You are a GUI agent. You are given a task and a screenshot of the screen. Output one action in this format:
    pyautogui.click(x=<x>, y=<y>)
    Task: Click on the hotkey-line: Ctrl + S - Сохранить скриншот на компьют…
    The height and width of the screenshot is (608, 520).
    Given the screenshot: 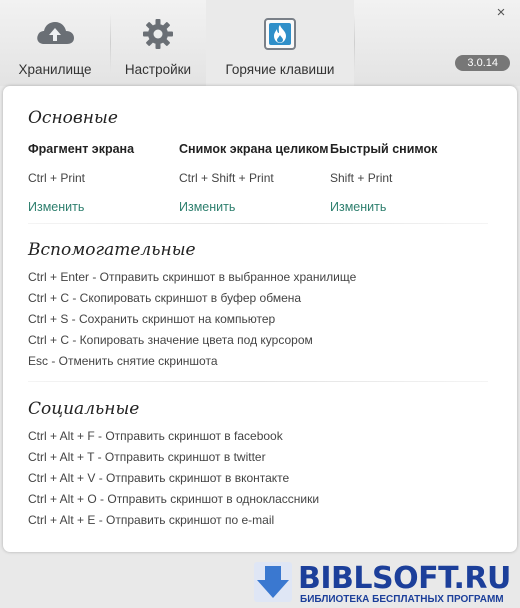 What is the action you would take?
    pyautogui.click(x=152, y=319)
    